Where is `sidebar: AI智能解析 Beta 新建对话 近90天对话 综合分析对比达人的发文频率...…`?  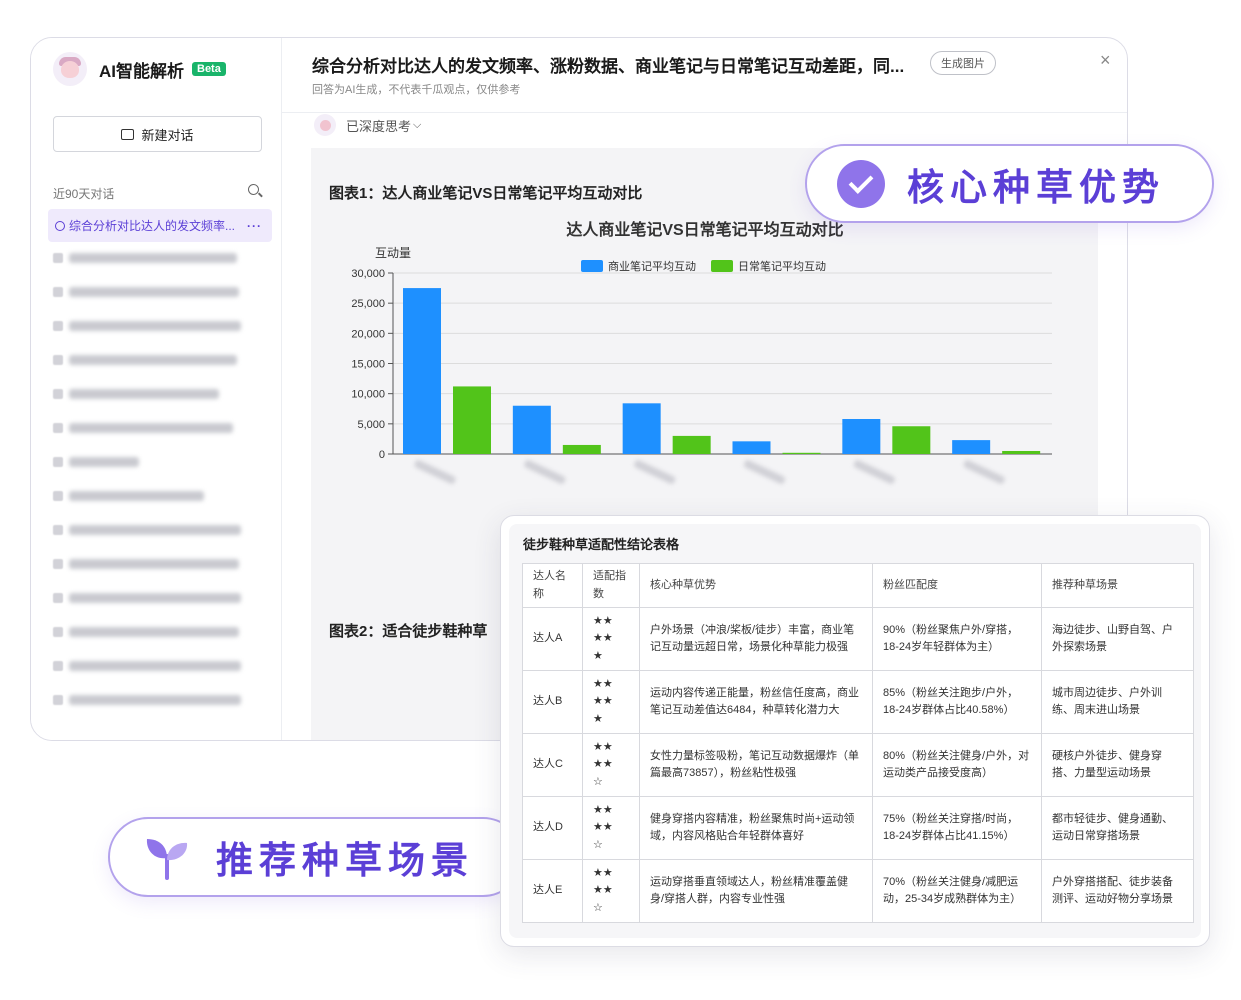 sidebar: AI智能解析 Beta 新建对话 近90天对话 综合分析对比达人的发文频率...… is located at coordinates (156, 389).